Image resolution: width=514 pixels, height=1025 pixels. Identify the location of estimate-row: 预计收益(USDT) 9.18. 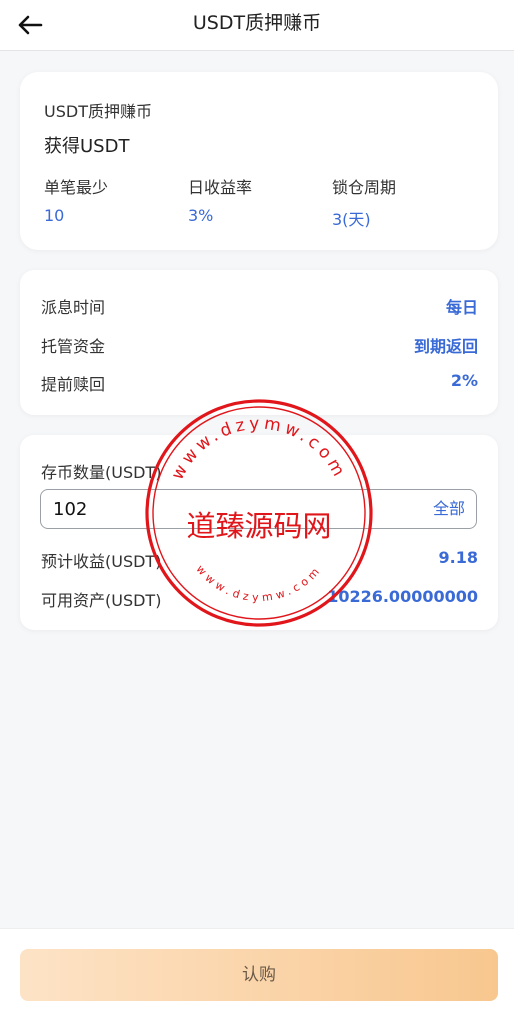
(259, 559).